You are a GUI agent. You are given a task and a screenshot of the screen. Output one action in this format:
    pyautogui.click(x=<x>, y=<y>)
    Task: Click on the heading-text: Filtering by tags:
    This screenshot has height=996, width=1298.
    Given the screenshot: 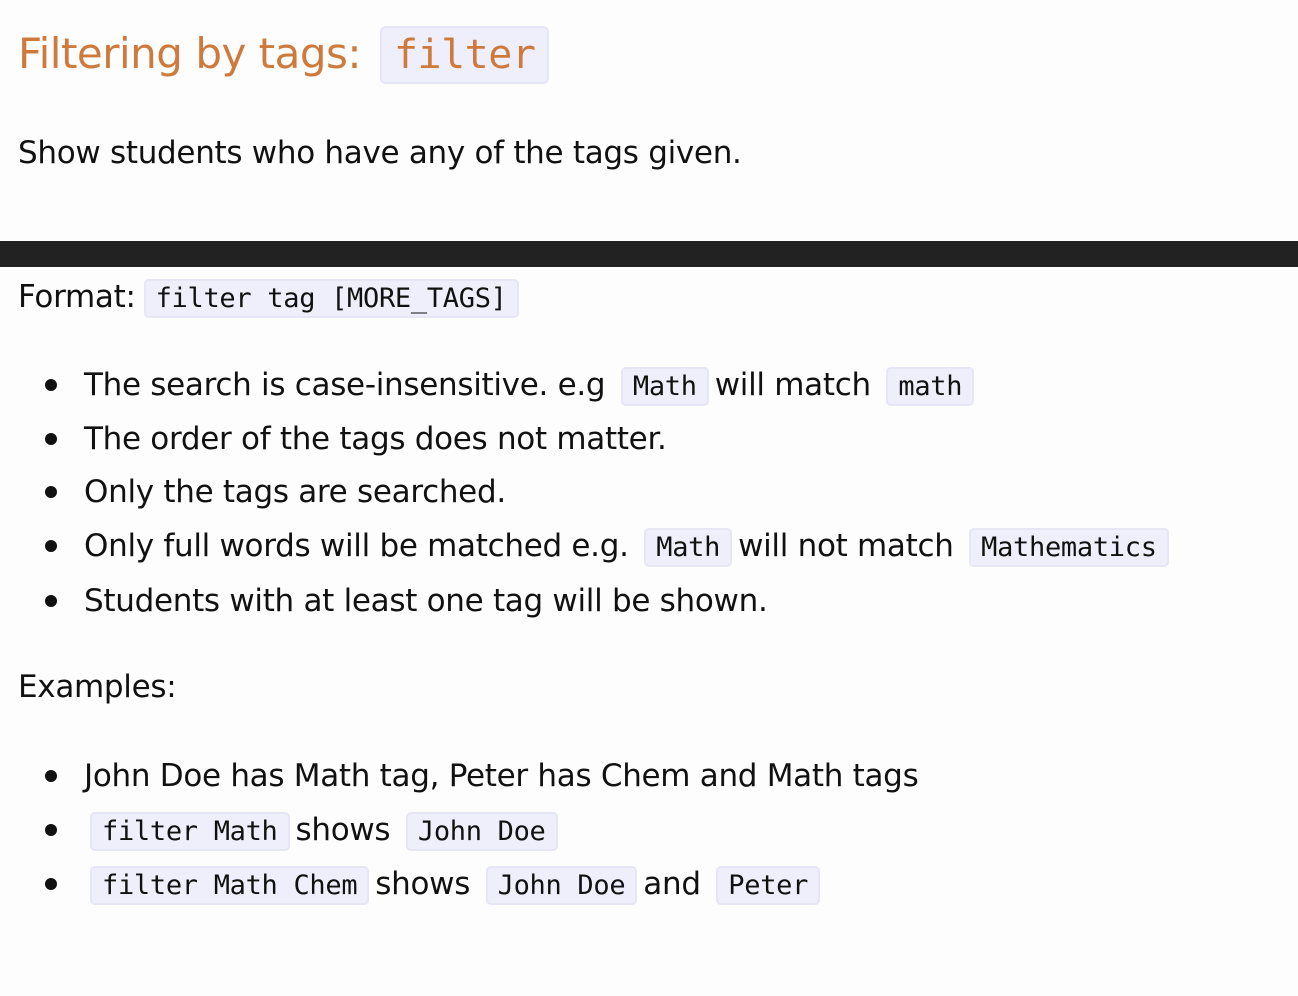 What is the action you would take?
    pyautogui.click(x=190, y=53)
    